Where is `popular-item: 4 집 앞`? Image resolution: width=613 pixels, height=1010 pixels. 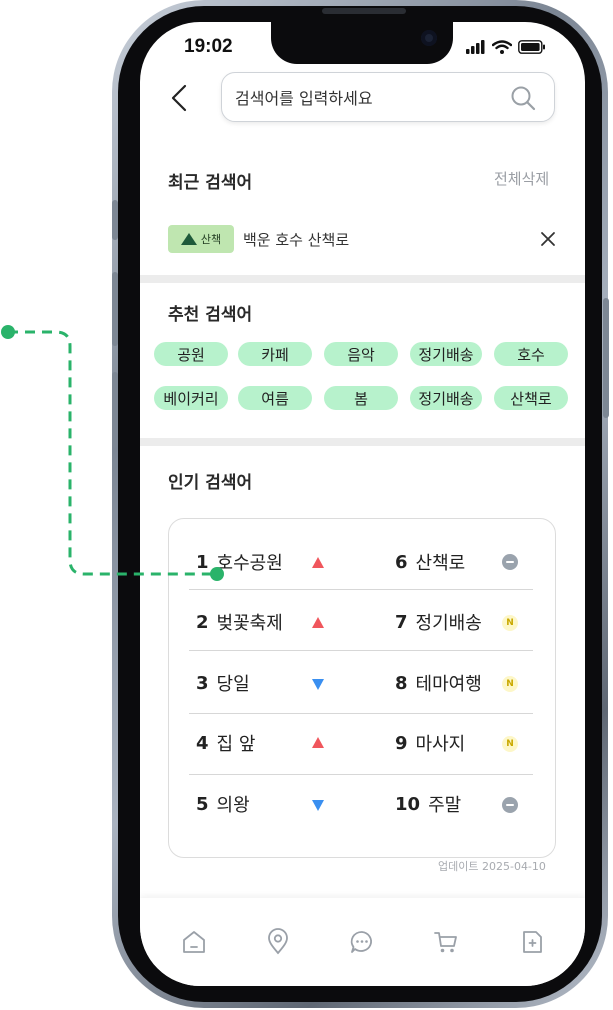
popular-item: 4 집 앞 is located at coordinates (225, 743).